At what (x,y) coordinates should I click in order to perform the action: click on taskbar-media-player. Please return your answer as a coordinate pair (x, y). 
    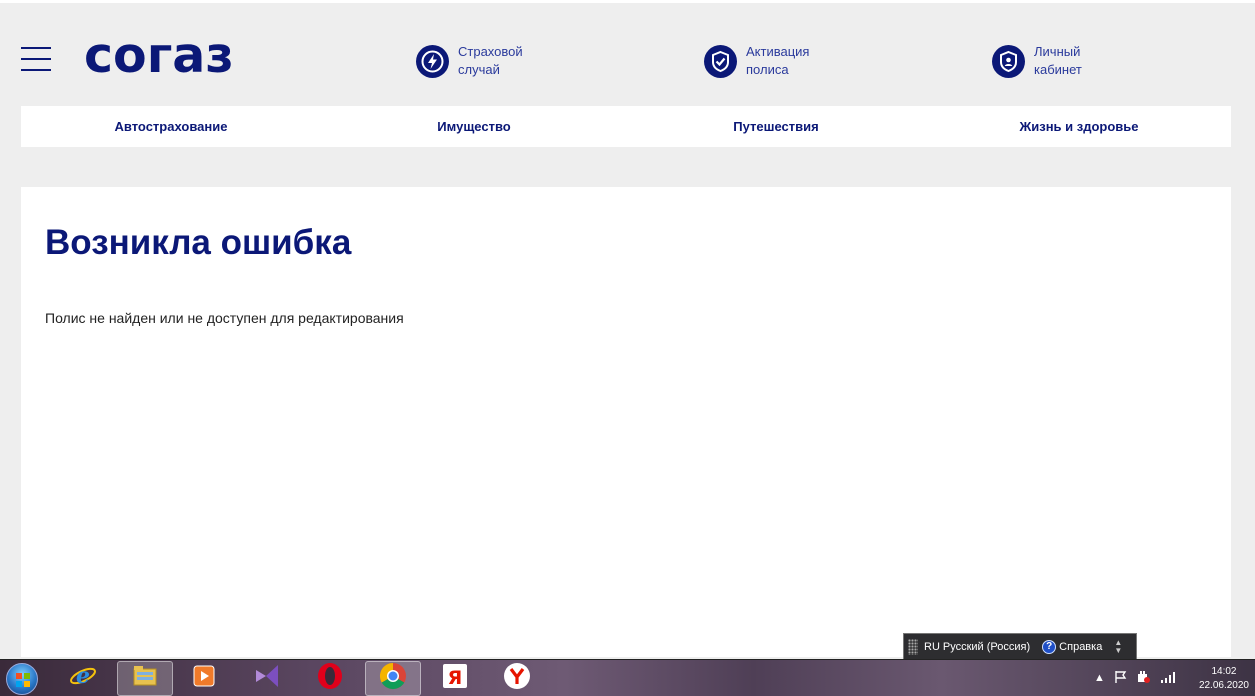
    Looking at the image, I should click on (204, 678).